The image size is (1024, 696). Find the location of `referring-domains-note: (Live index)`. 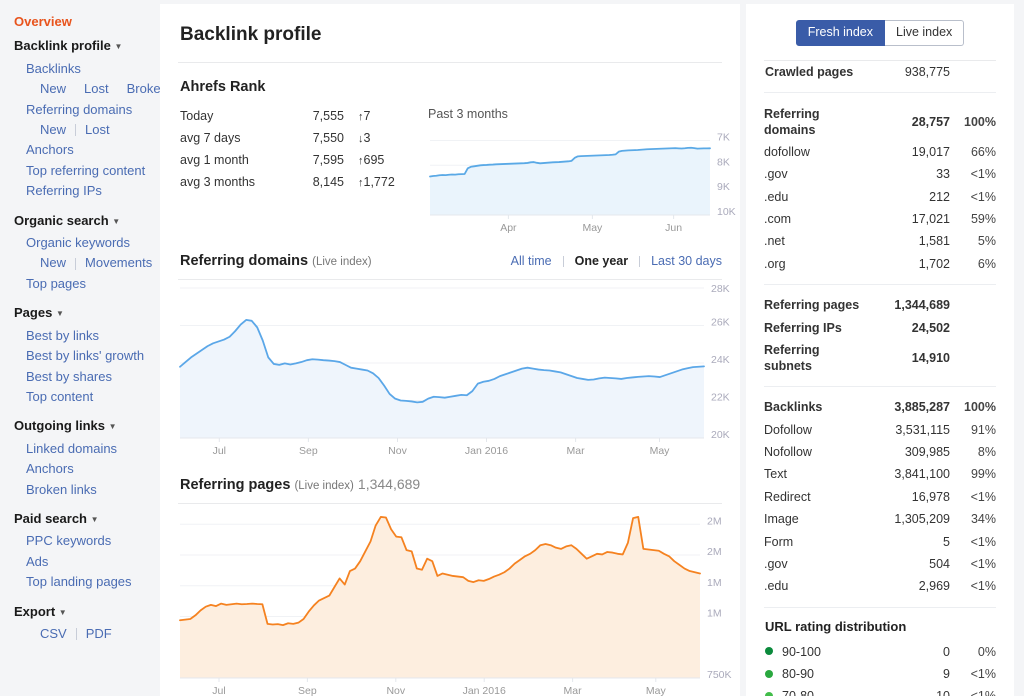

referring-domains-note: (Live index) is located at coordinates (342, 262).